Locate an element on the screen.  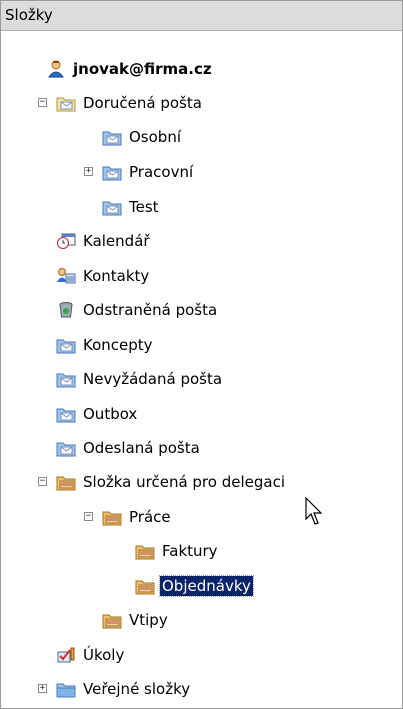
tree-item-outbox: Outbox is located at coordinates (97, 414).